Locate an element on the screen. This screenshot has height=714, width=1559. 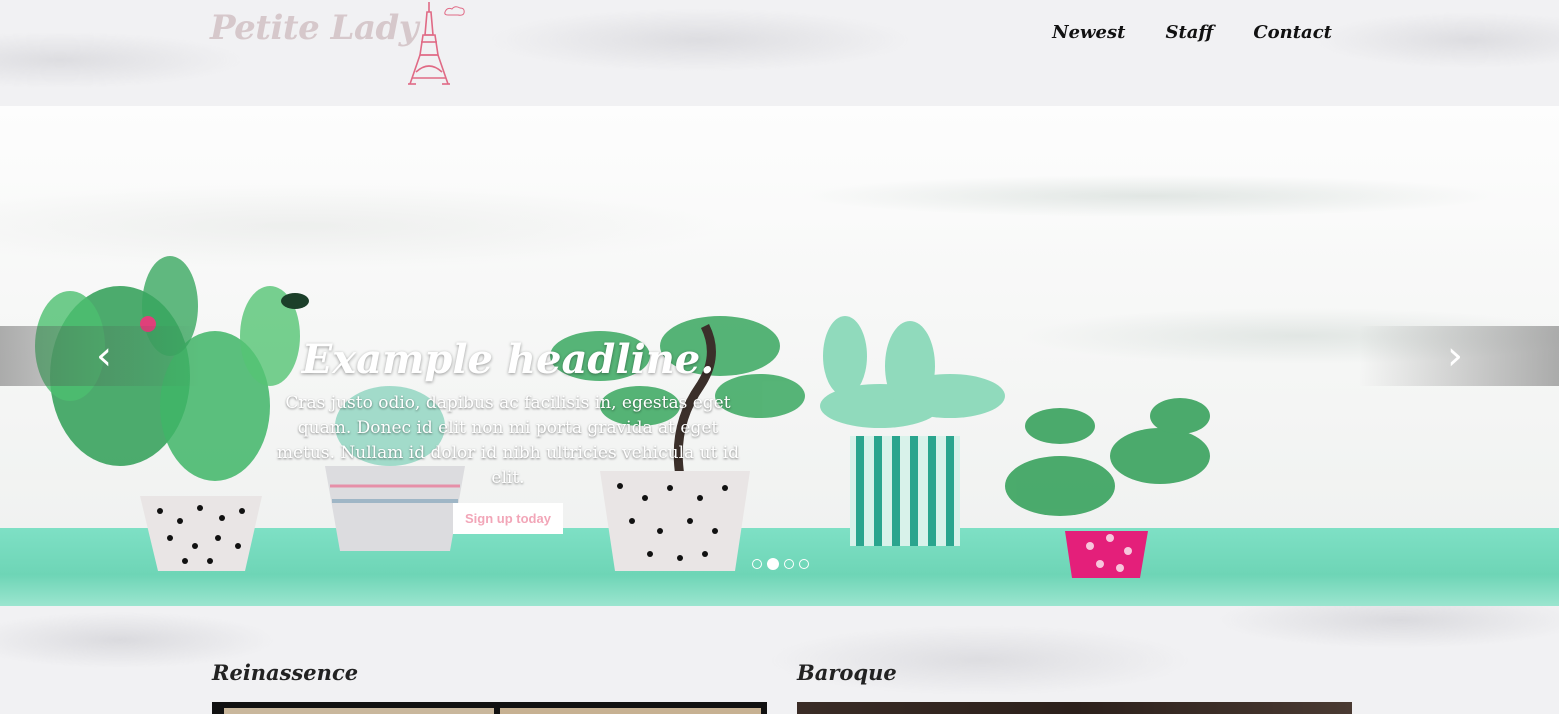
section-title: Reinassence is located at coordinates (285, 672).